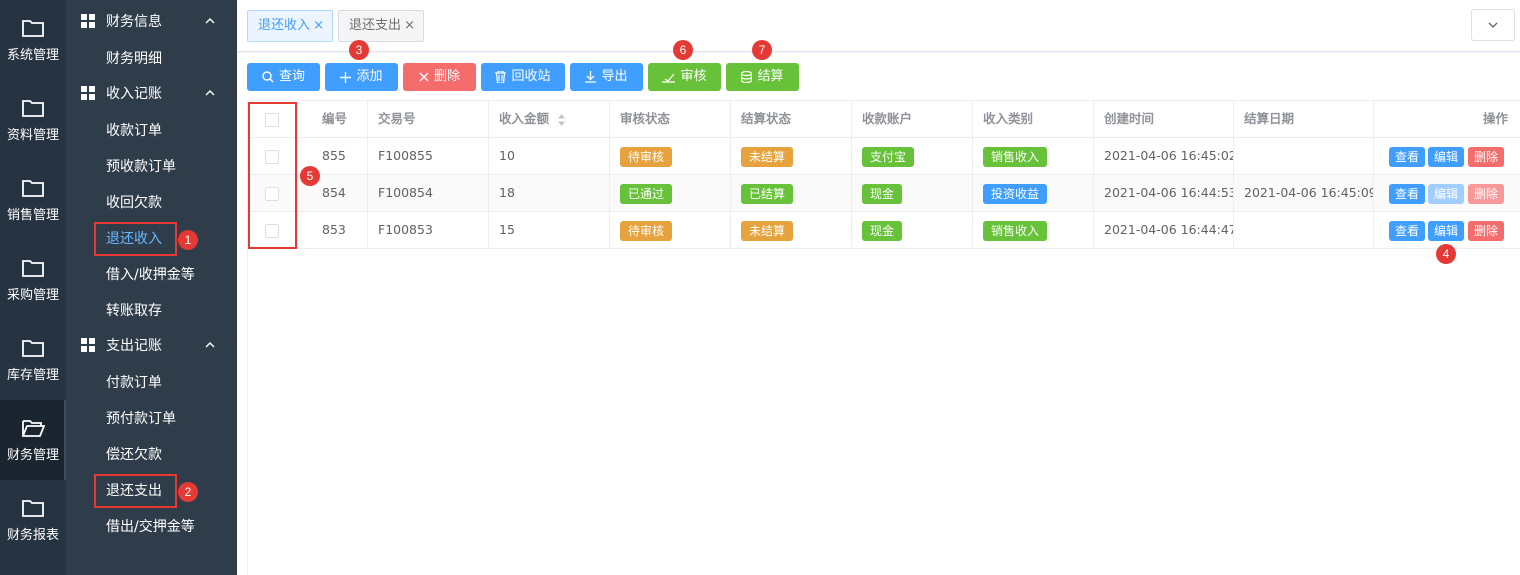  Describe the element at coordinates (134, 131) in the screenshot. I see `submenu-item-label: 收款订单` at that location.